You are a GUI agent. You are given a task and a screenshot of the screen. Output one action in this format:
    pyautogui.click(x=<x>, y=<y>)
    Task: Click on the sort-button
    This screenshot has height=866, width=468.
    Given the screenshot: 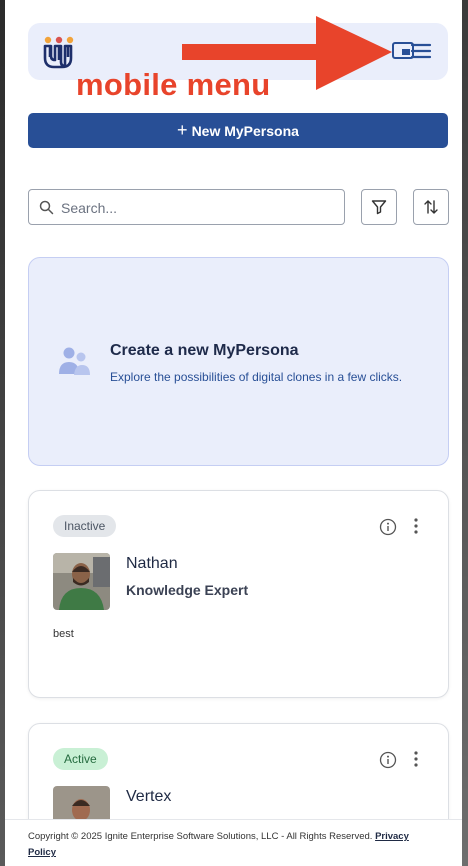 What is the action you would take?
    pyautogui.click(x=431, y=207)
    